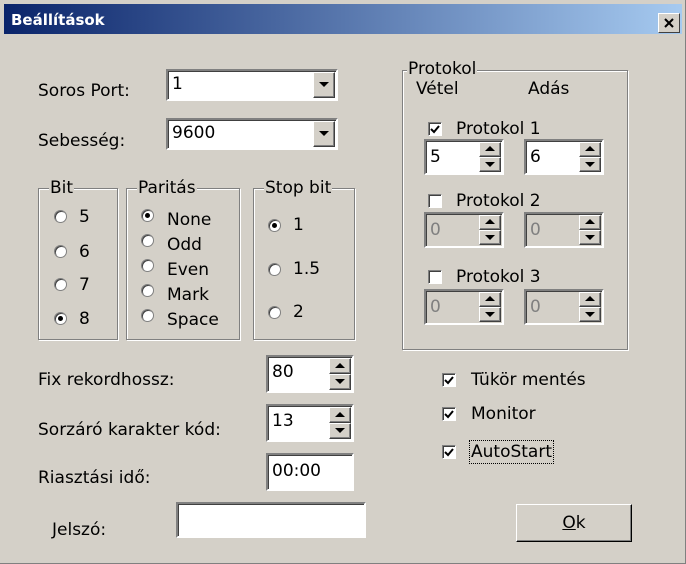 The width and height of the screenshot is (686, 564). I want to click on stopbit-option-2: 2, so click(298, 312).